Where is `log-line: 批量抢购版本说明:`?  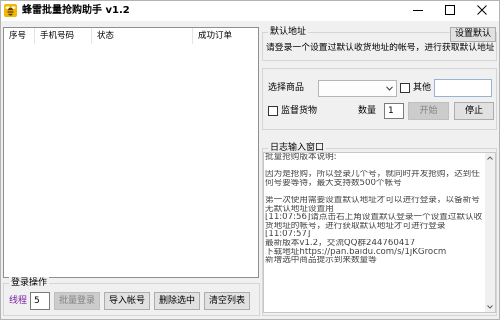 log-line: 批量抢购版本说明: is located at coordinates (301, 157).